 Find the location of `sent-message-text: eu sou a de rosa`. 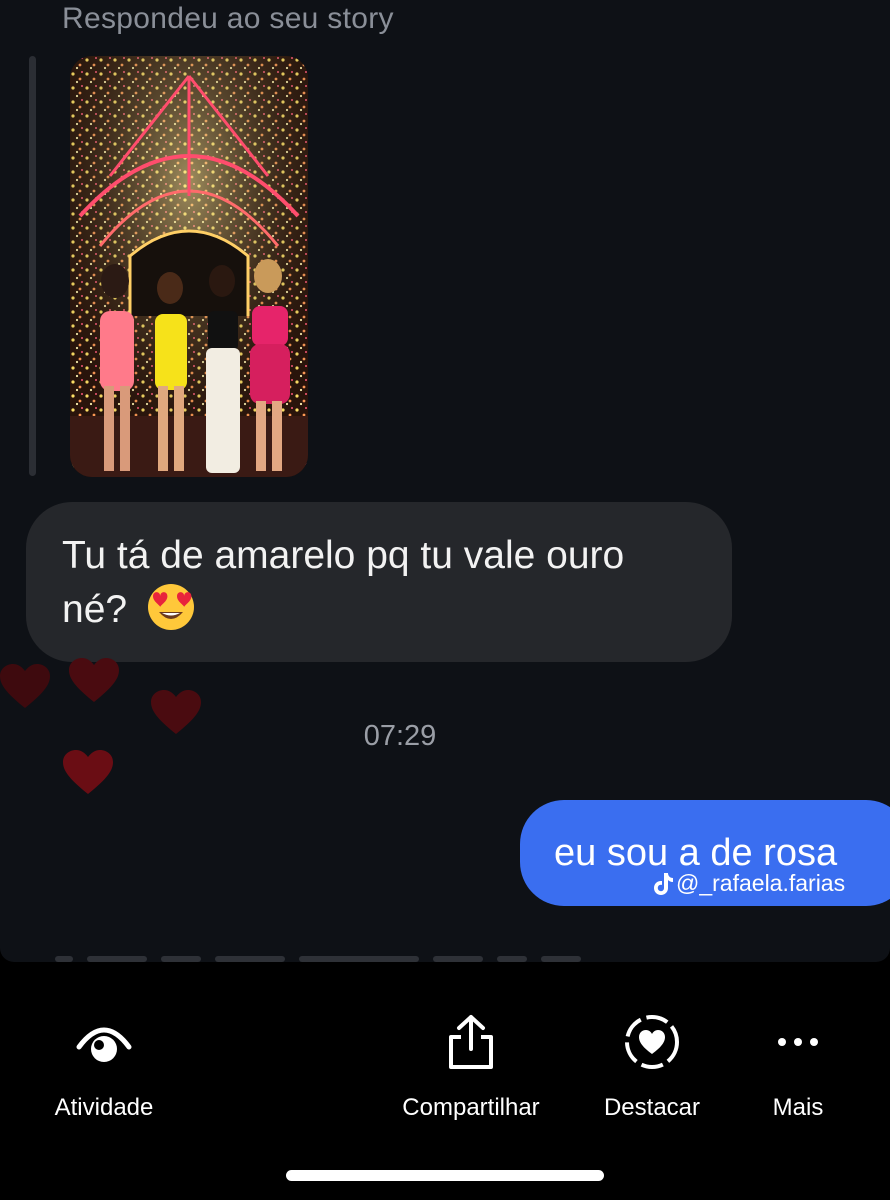

sent-message-text: eu sou a de rosa is located at coordinates (696, 853).